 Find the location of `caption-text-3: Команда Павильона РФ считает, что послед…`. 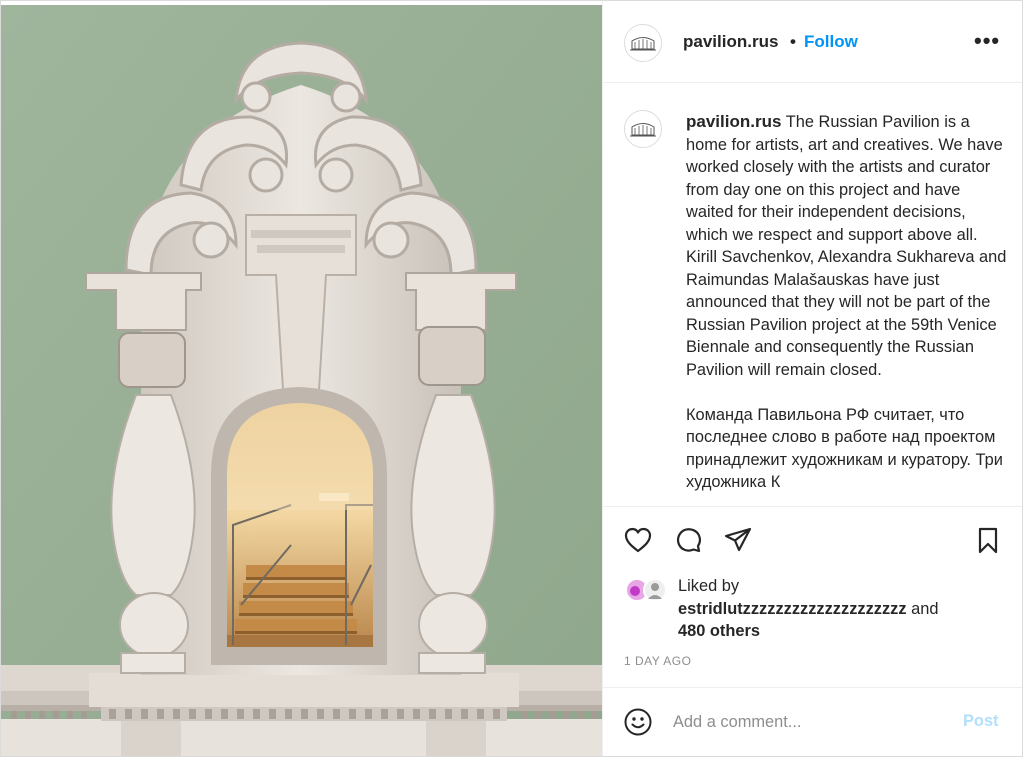

caption-text-3: Команда Павильона РФ считает, что послед… is located at coordinates (844, 448).